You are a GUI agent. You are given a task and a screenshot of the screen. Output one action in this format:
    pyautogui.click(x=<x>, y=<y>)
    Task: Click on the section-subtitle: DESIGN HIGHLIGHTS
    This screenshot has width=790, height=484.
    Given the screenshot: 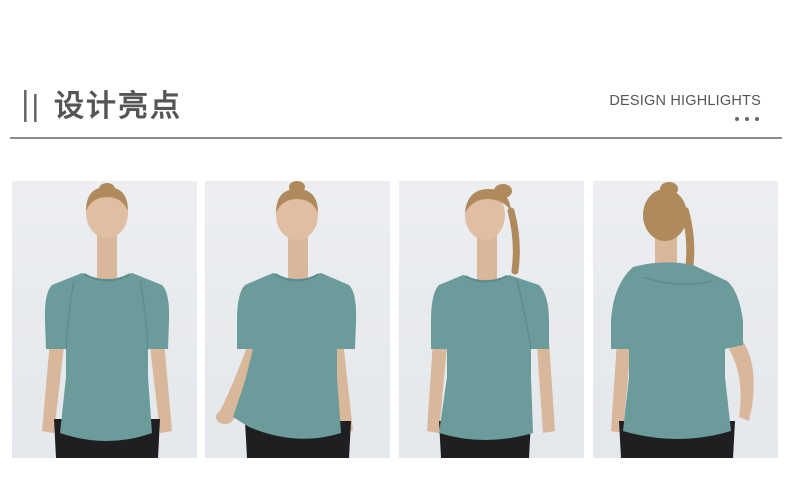 What is the action you would take?
    pyautogui.click(x=685, y=101)
    